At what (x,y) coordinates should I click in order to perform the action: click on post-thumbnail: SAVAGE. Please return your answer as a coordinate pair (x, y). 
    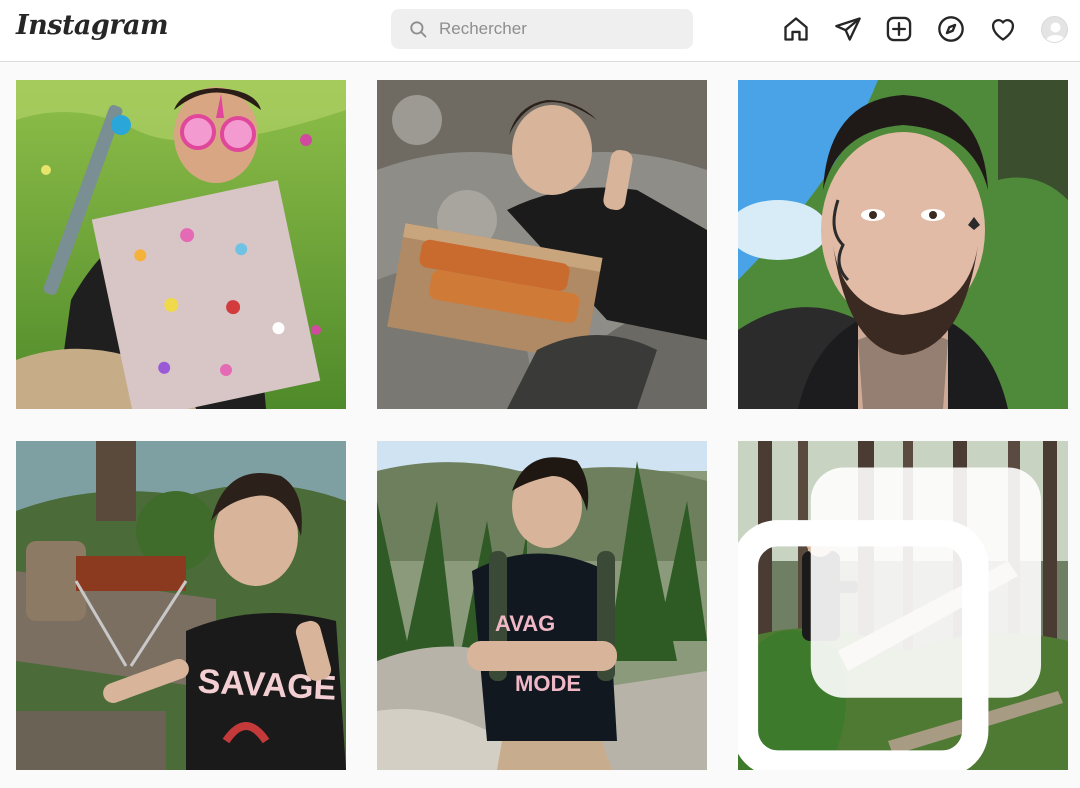
    Looking at the image, I should click on (181, 605).